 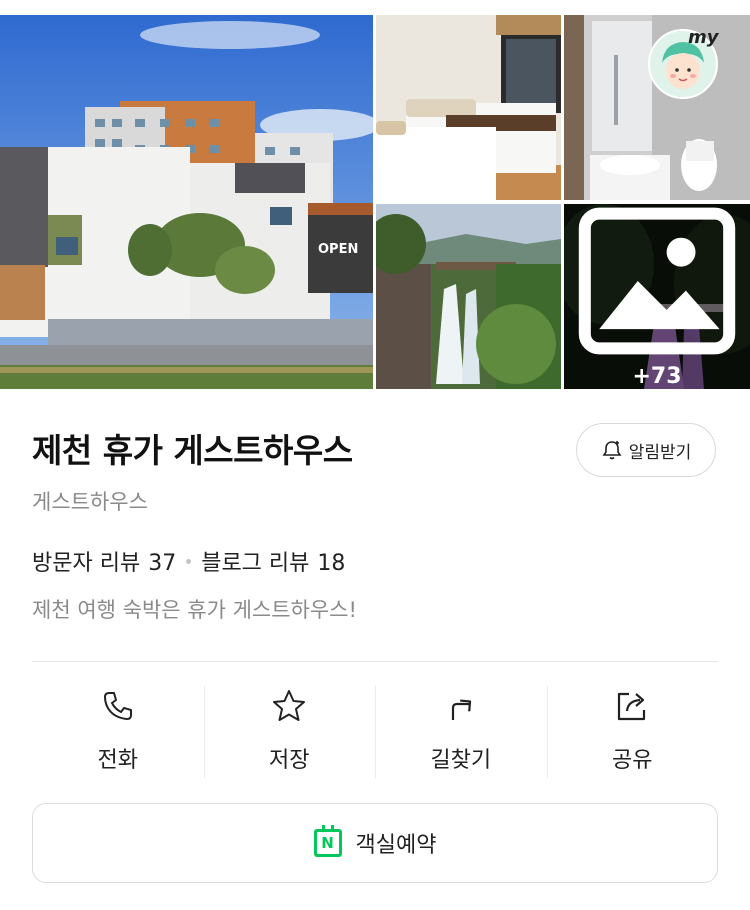 I want to click on more-photos-overlay: +73, so click(x=657, y=296).